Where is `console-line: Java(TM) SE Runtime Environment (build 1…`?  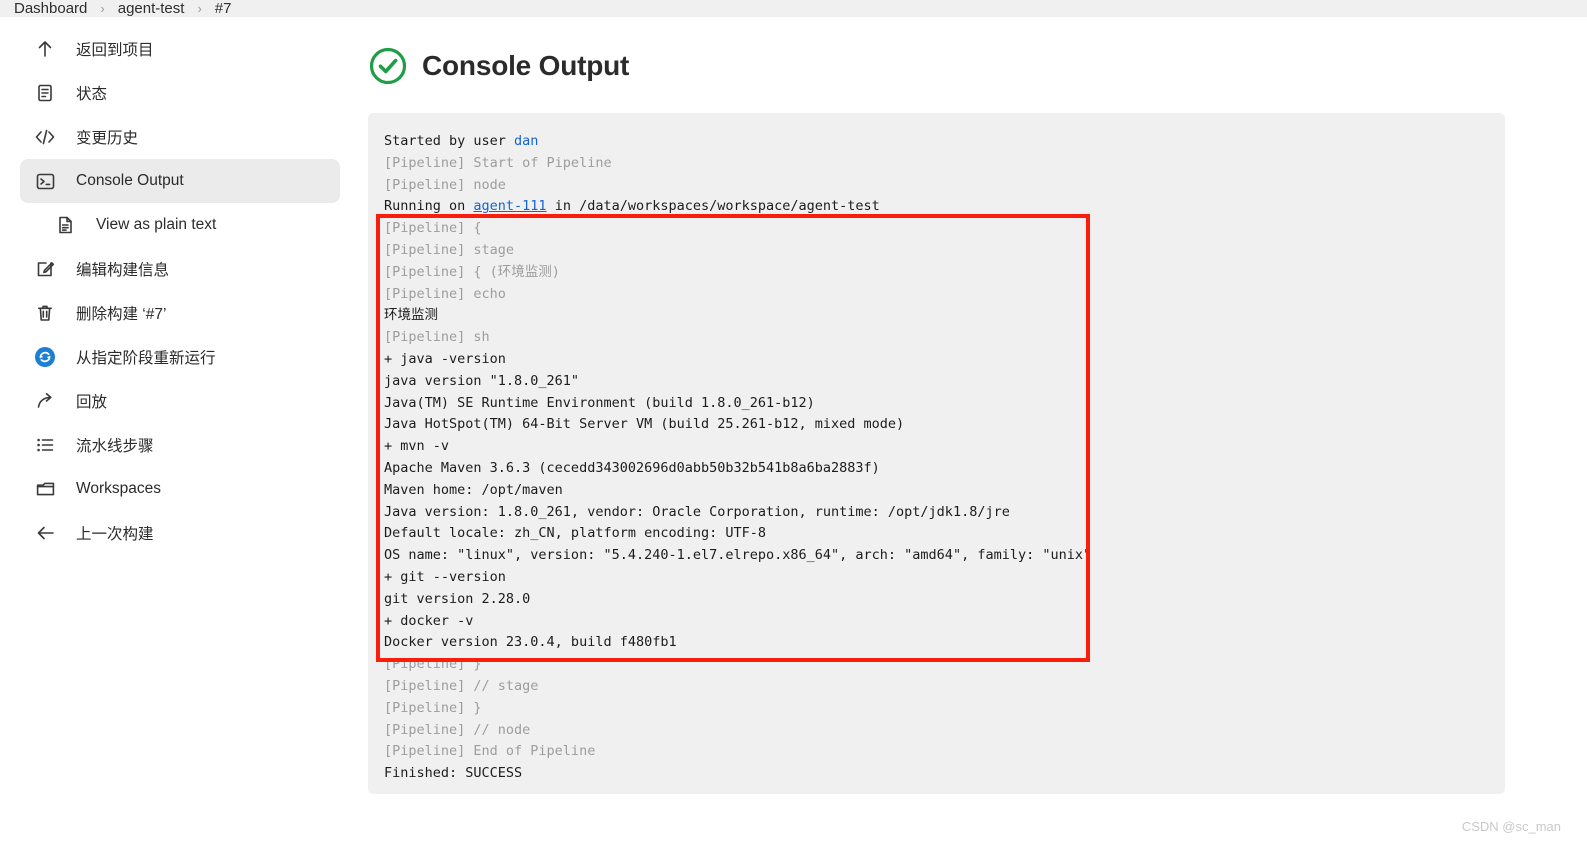
console-line: Java(TM) SE Runtime Environment (build 1… is located at coordinates (599, 402).